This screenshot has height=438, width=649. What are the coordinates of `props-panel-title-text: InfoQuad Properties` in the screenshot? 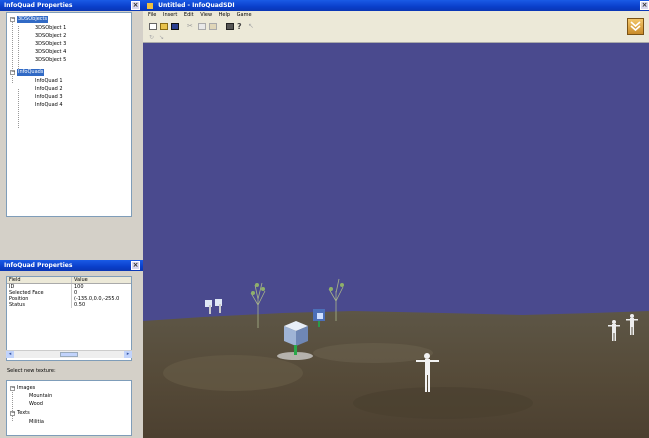 It's located at (38, 265).